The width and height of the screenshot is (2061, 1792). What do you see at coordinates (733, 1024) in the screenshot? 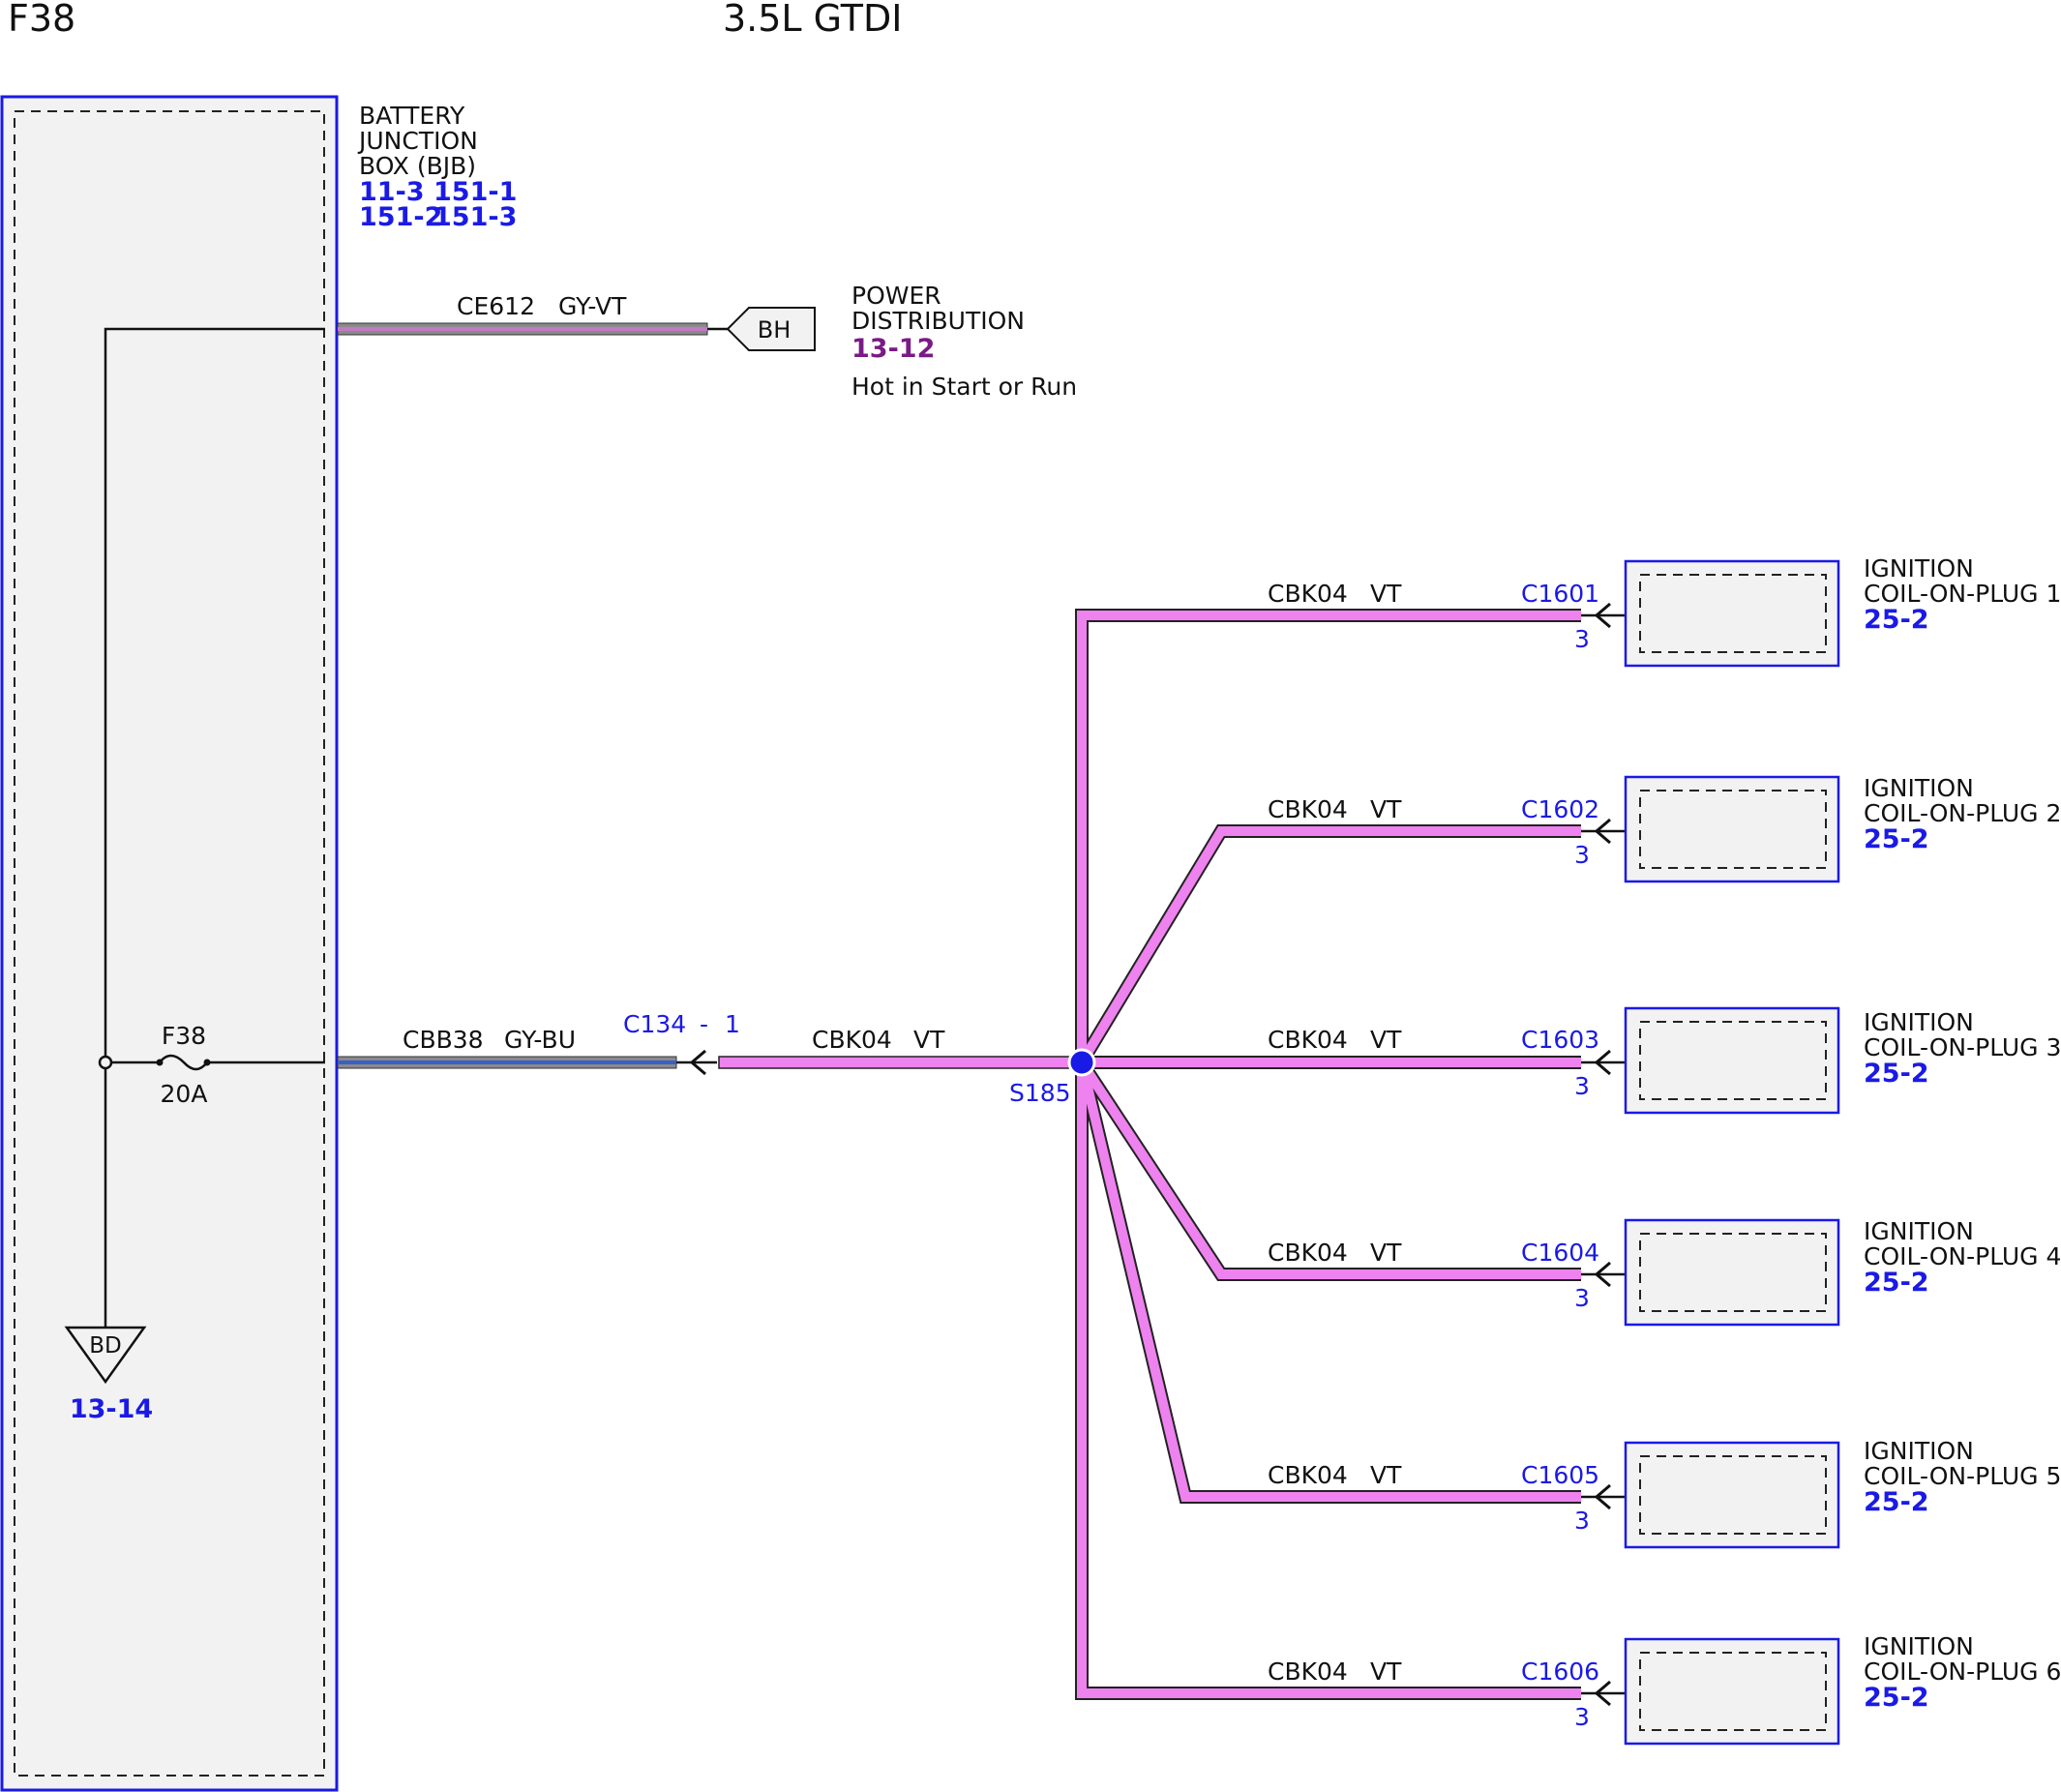
I see `c134-pin: 1` at bounding box center [733, 1024].